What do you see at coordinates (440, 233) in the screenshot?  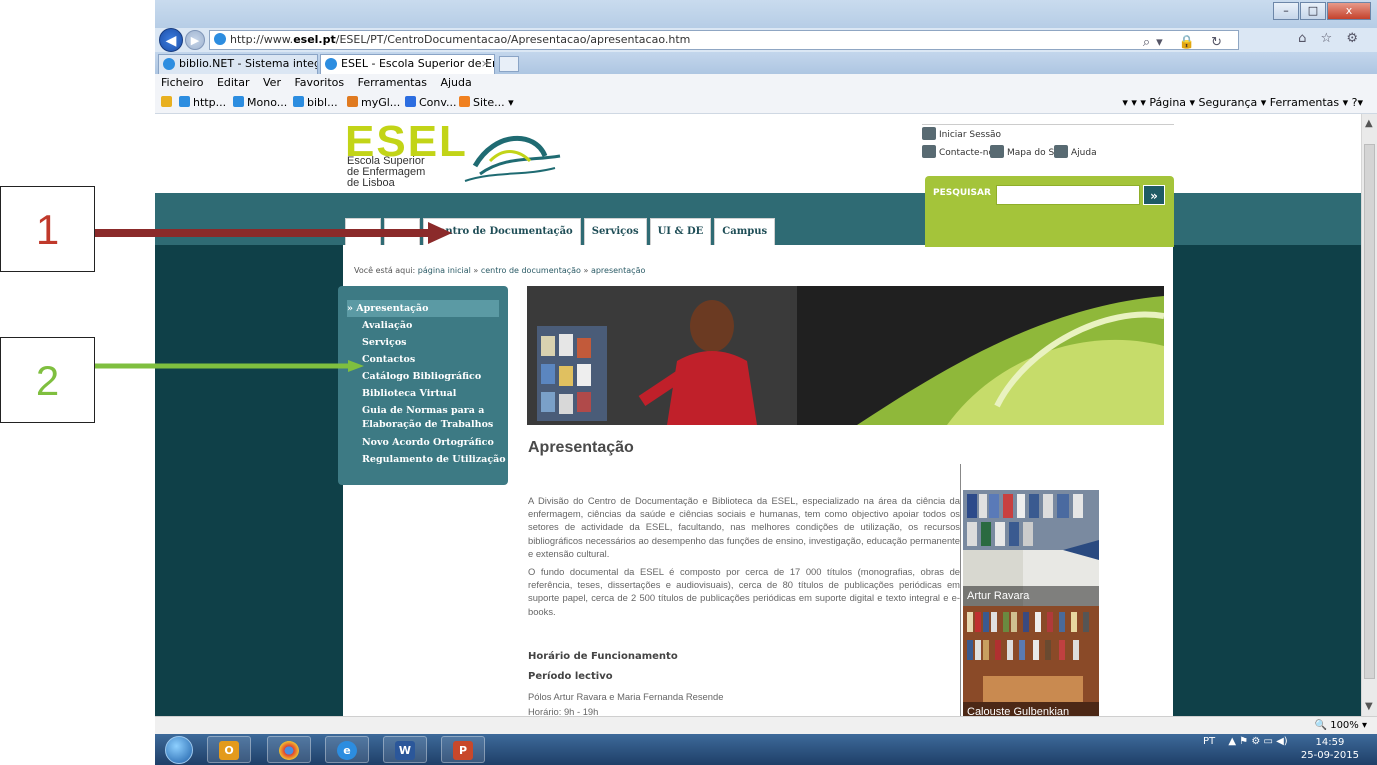 I see `annotation-1-arrowhead` at bounding box center [440, 233].